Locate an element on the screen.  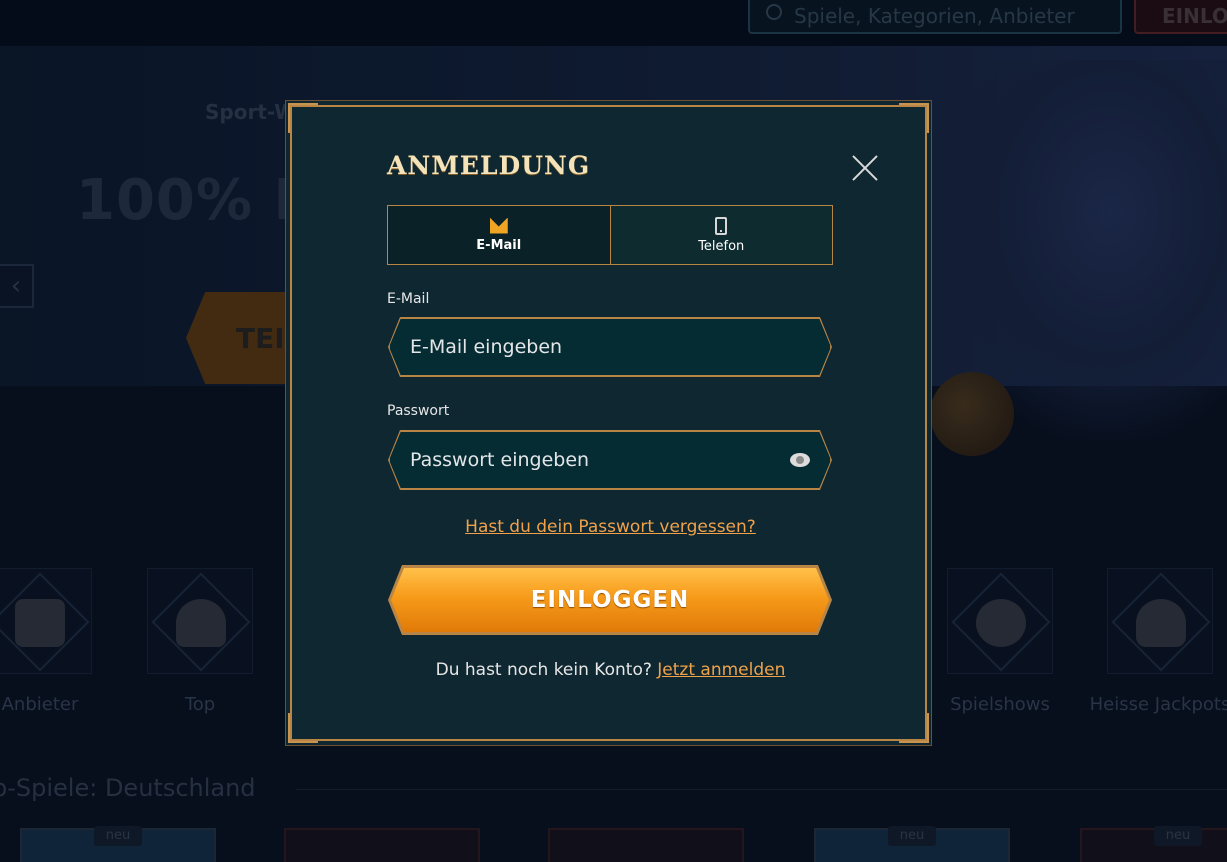
signup-row: Du hast noch kein Konto? Jetzt anmelden is located at coordinates (610, 670).